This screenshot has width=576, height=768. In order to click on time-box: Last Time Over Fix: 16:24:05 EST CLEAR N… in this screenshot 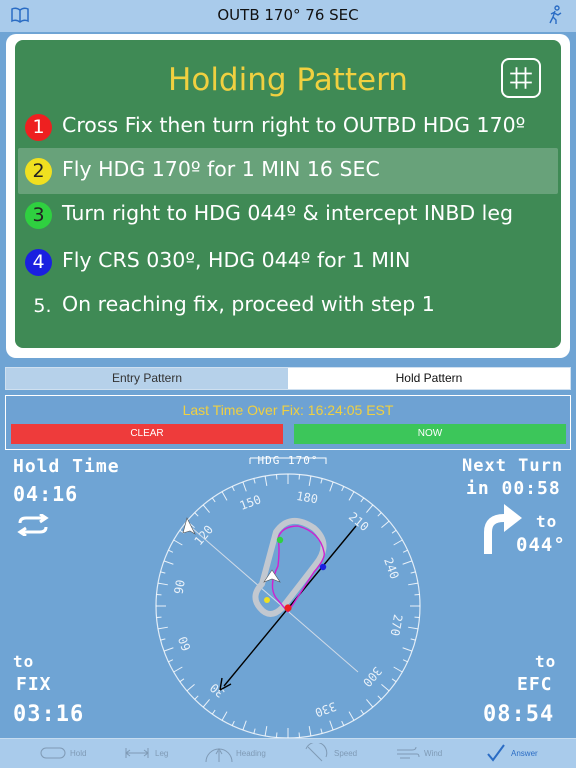, I will do `click(288, 422)`.